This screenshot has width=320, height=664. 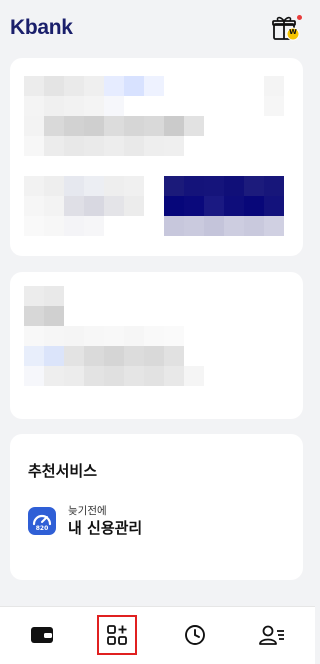 What do you see at coordinates (87, 511) in the screenshot?
I see `credit-item-subtitle: 늦기전에` at bounding box center [87, 511].